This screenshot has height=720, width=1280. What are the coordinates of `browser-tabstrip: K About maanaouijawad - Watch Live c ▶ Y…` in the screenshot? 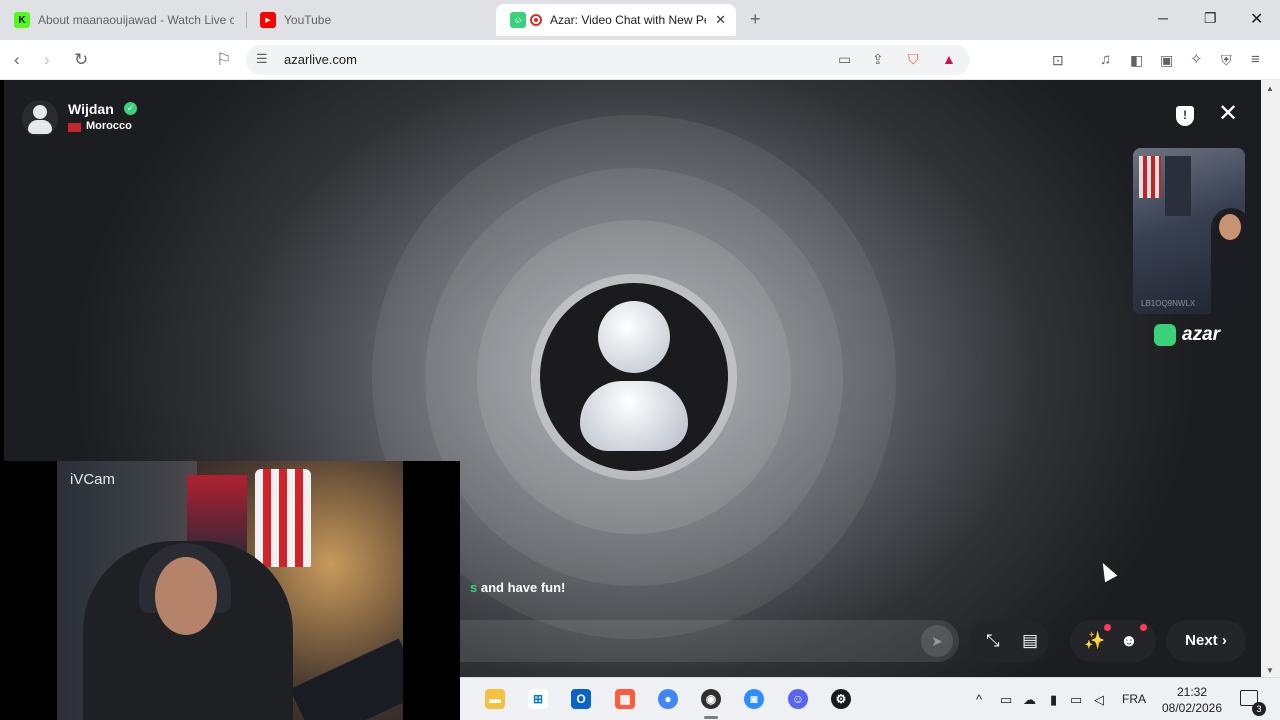 It's located at (640, 20).